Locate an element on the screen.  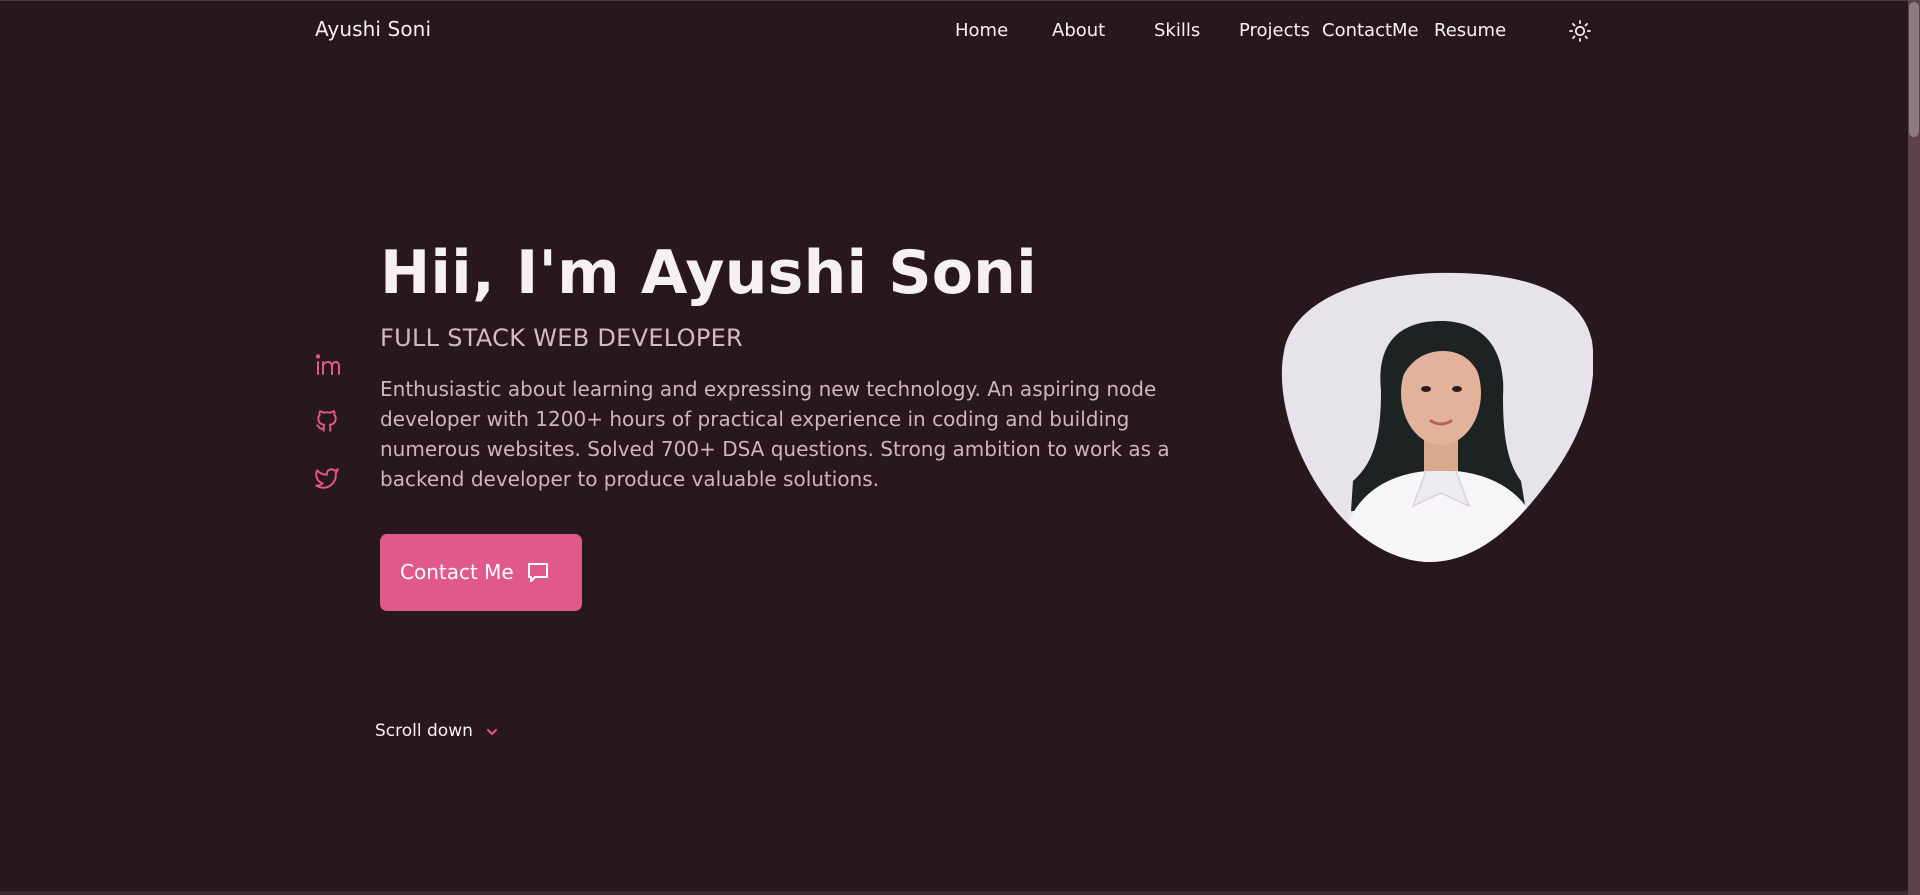
theme-toggle-button is located at coordinates (1580, 31).